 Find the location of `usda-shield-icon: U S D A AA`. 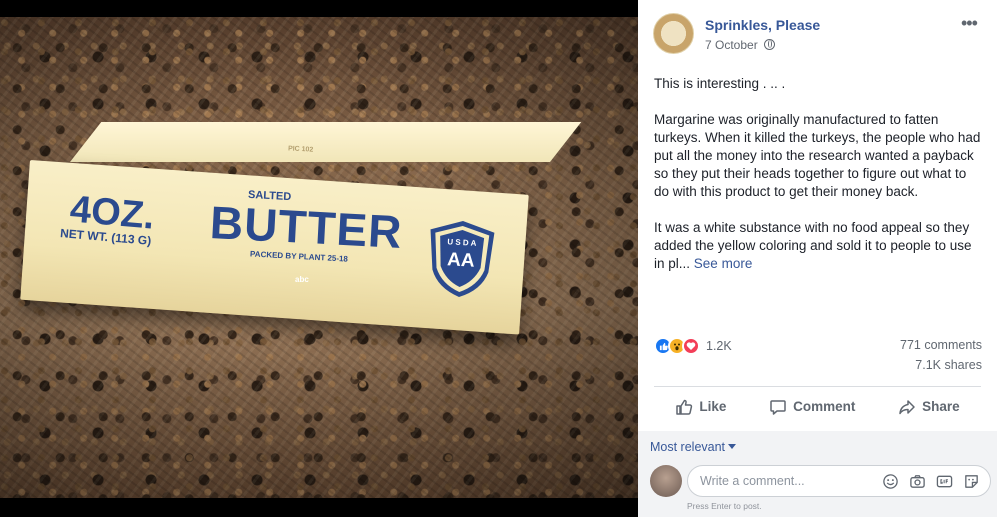

usda-shield-icon: U S D A AA is located at coordinates (462, 259).